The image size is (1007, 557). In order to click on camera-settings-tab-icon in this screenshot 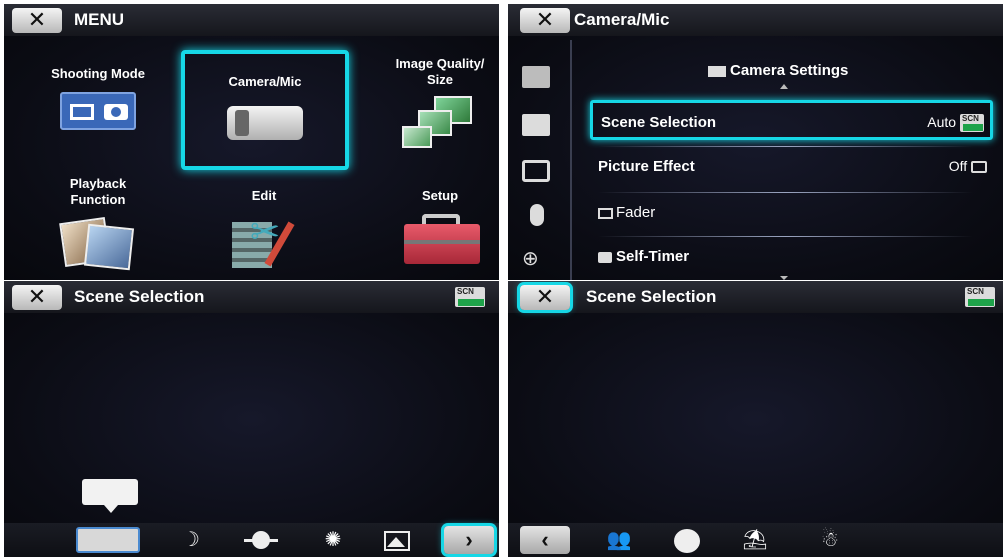, I will do `click(536, 77)`.